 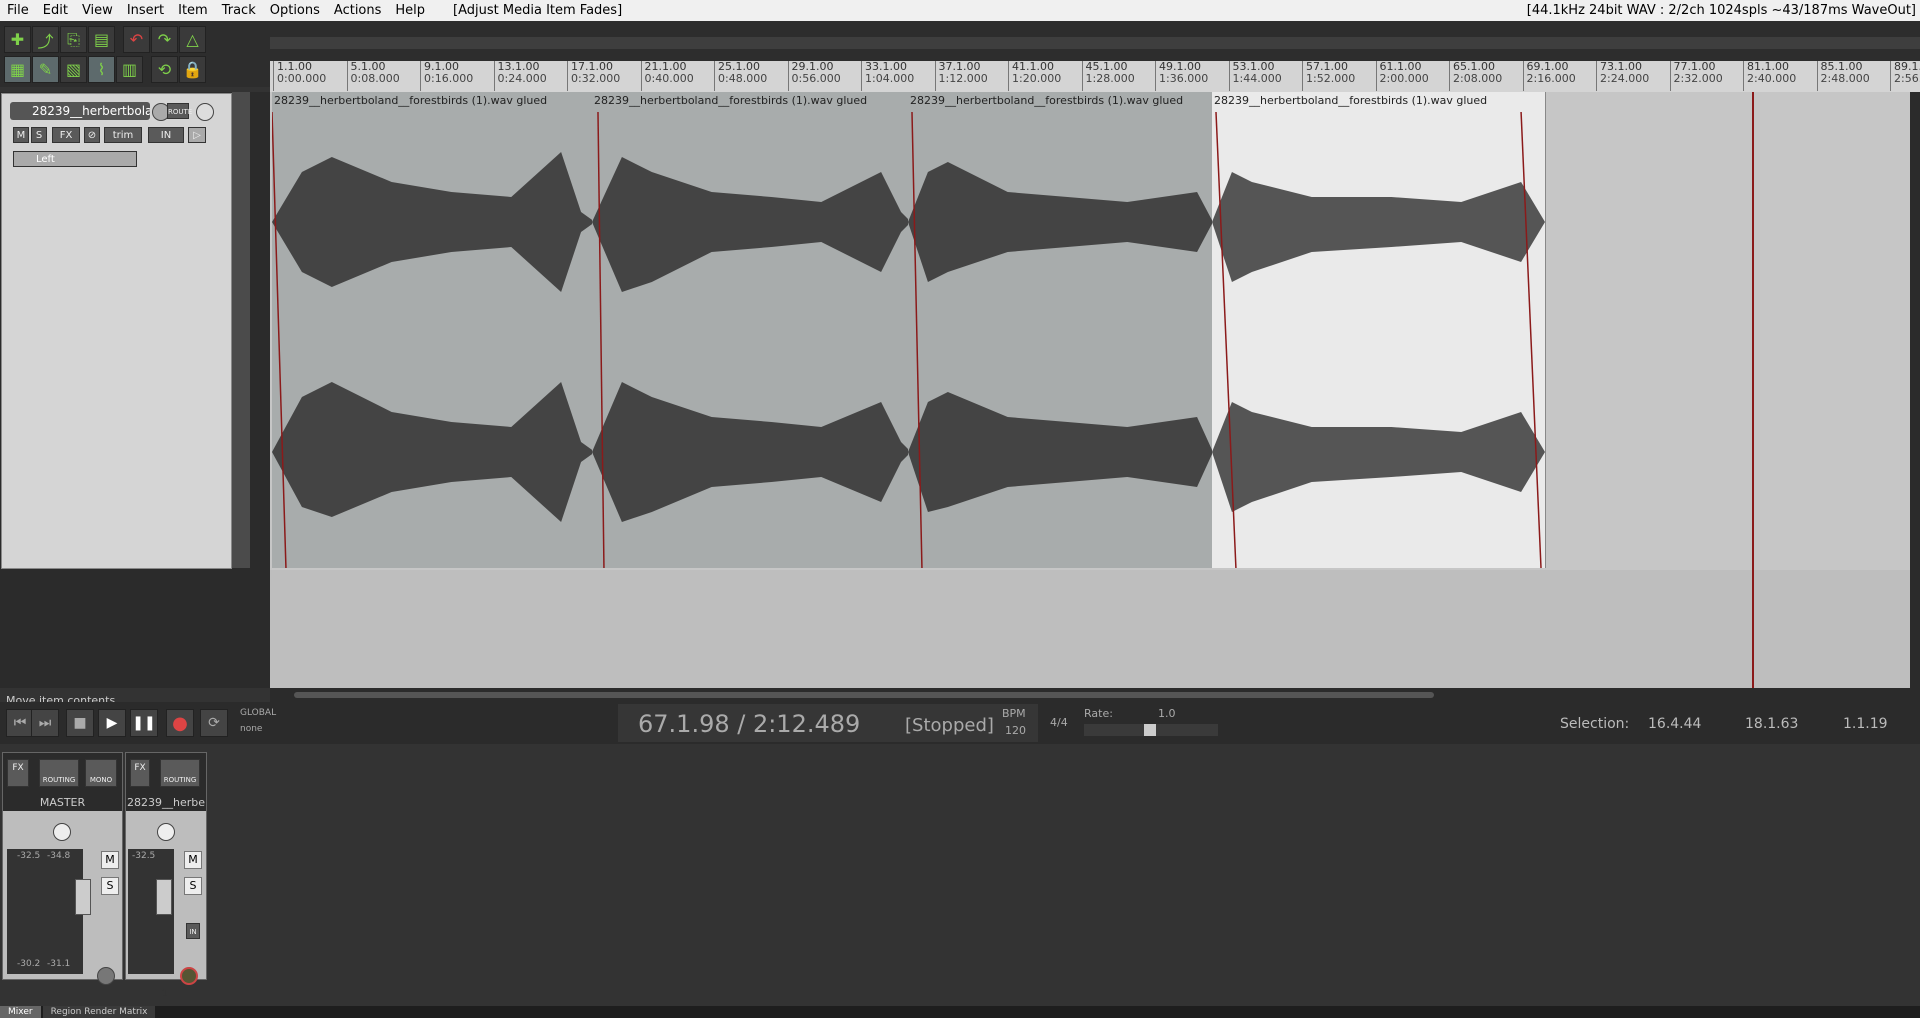 I want to click on menu-track: Track, so click(x=239, y=10).